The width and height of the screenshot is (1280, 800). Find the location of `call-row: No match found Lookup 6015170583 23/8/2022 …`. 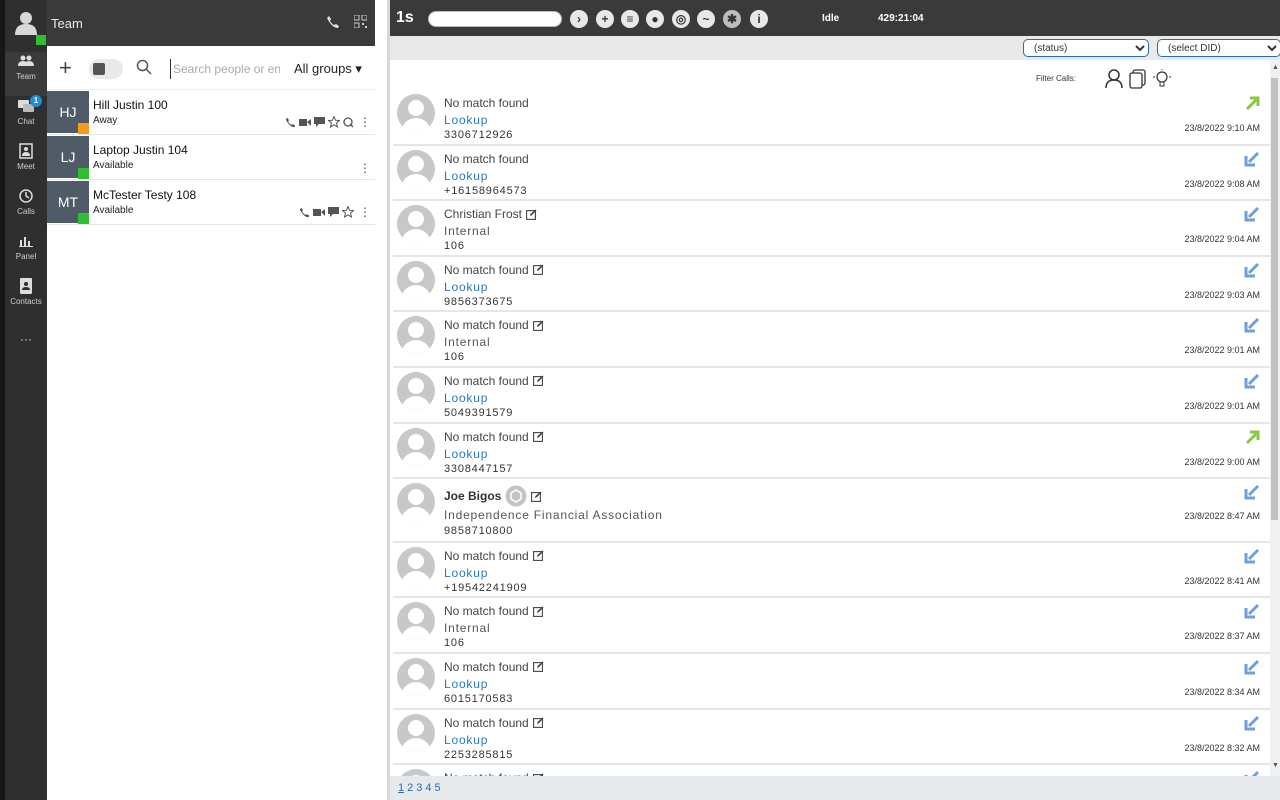

call-row: No match found Lookup 6015170583 23/8/2022 … is located at coordinates (831, 682).